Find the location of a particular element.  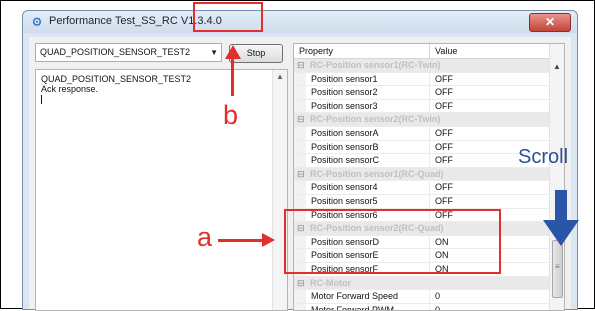

annotation-label-scroll: Scroll is located at coordinates (543, 157).